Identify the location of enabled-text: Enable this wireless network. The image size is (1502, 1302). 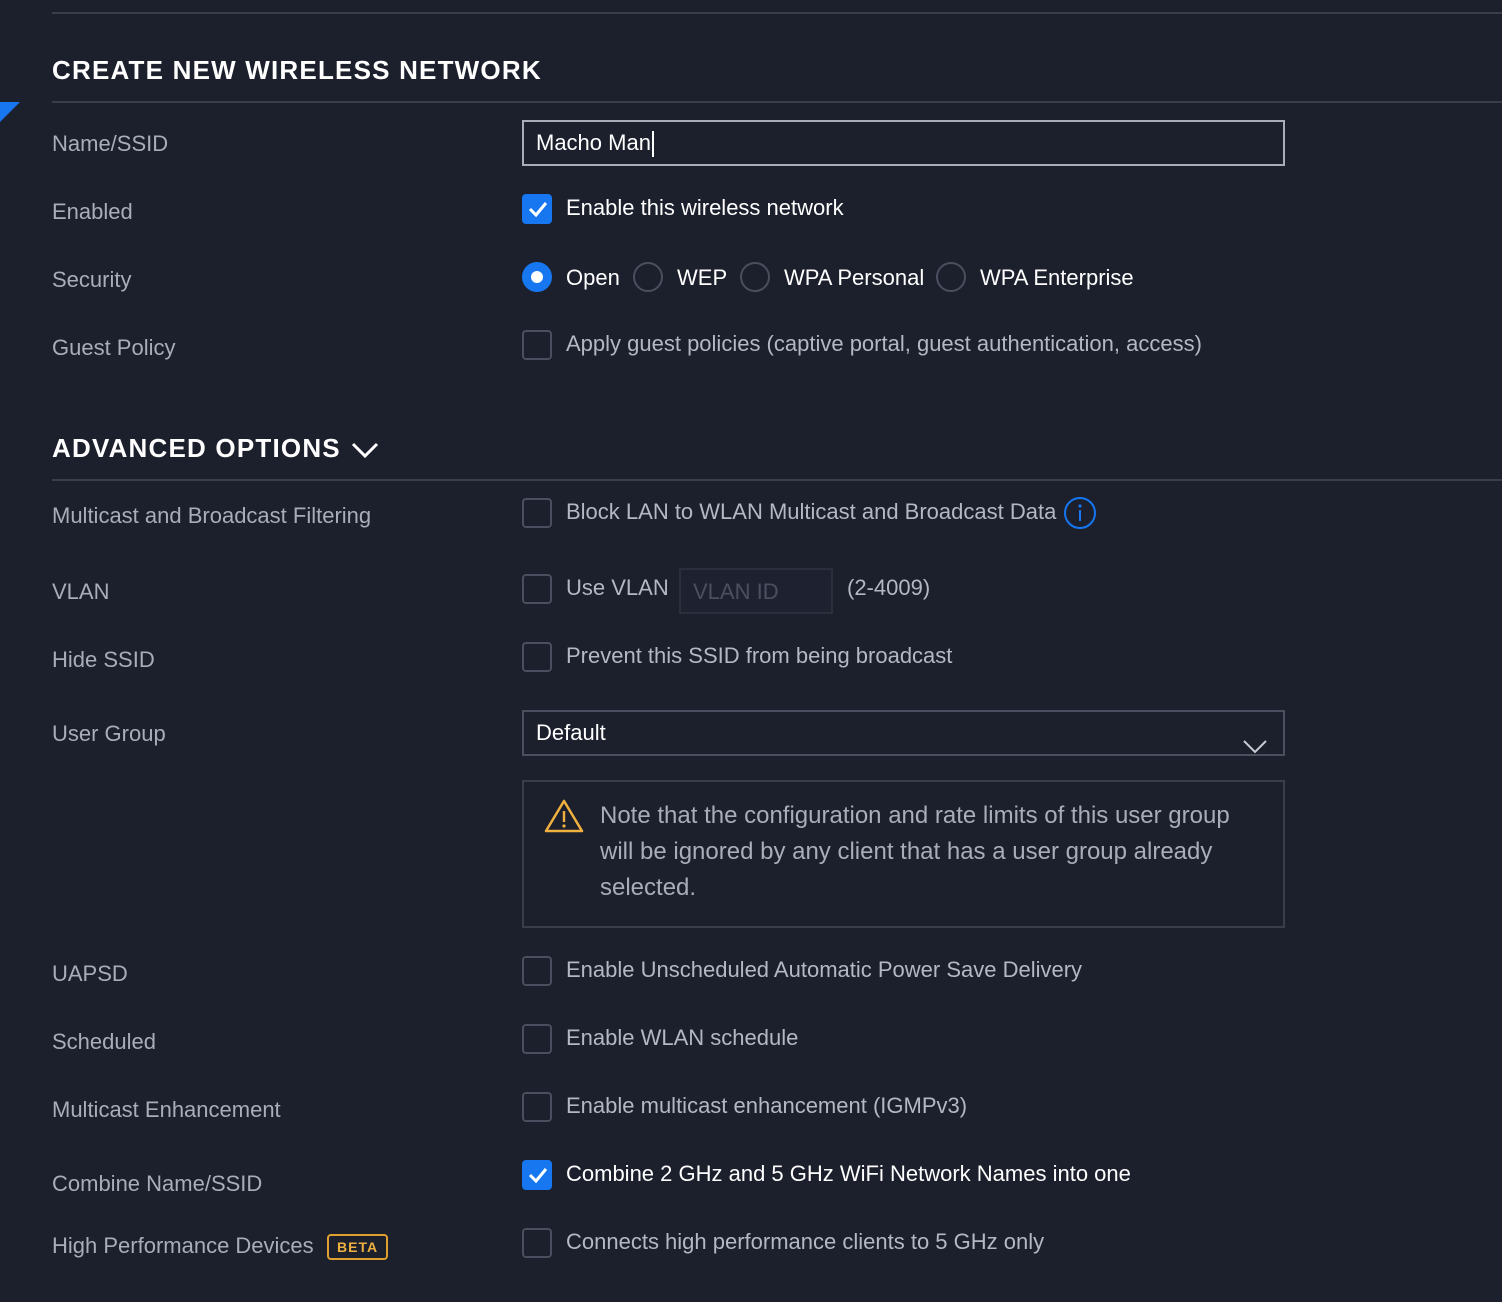
(705, 207).